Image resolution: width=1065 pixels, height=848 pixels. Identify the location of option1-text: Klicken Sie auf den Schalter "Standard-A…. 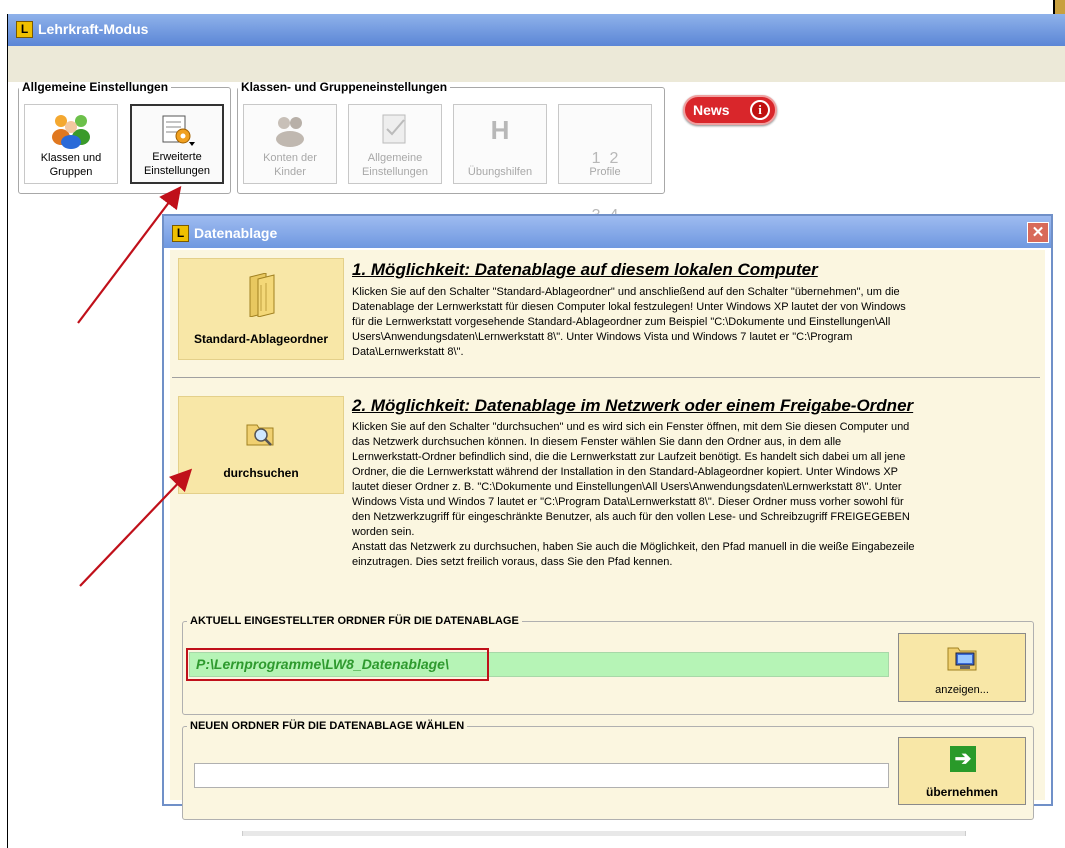
(697, 322).